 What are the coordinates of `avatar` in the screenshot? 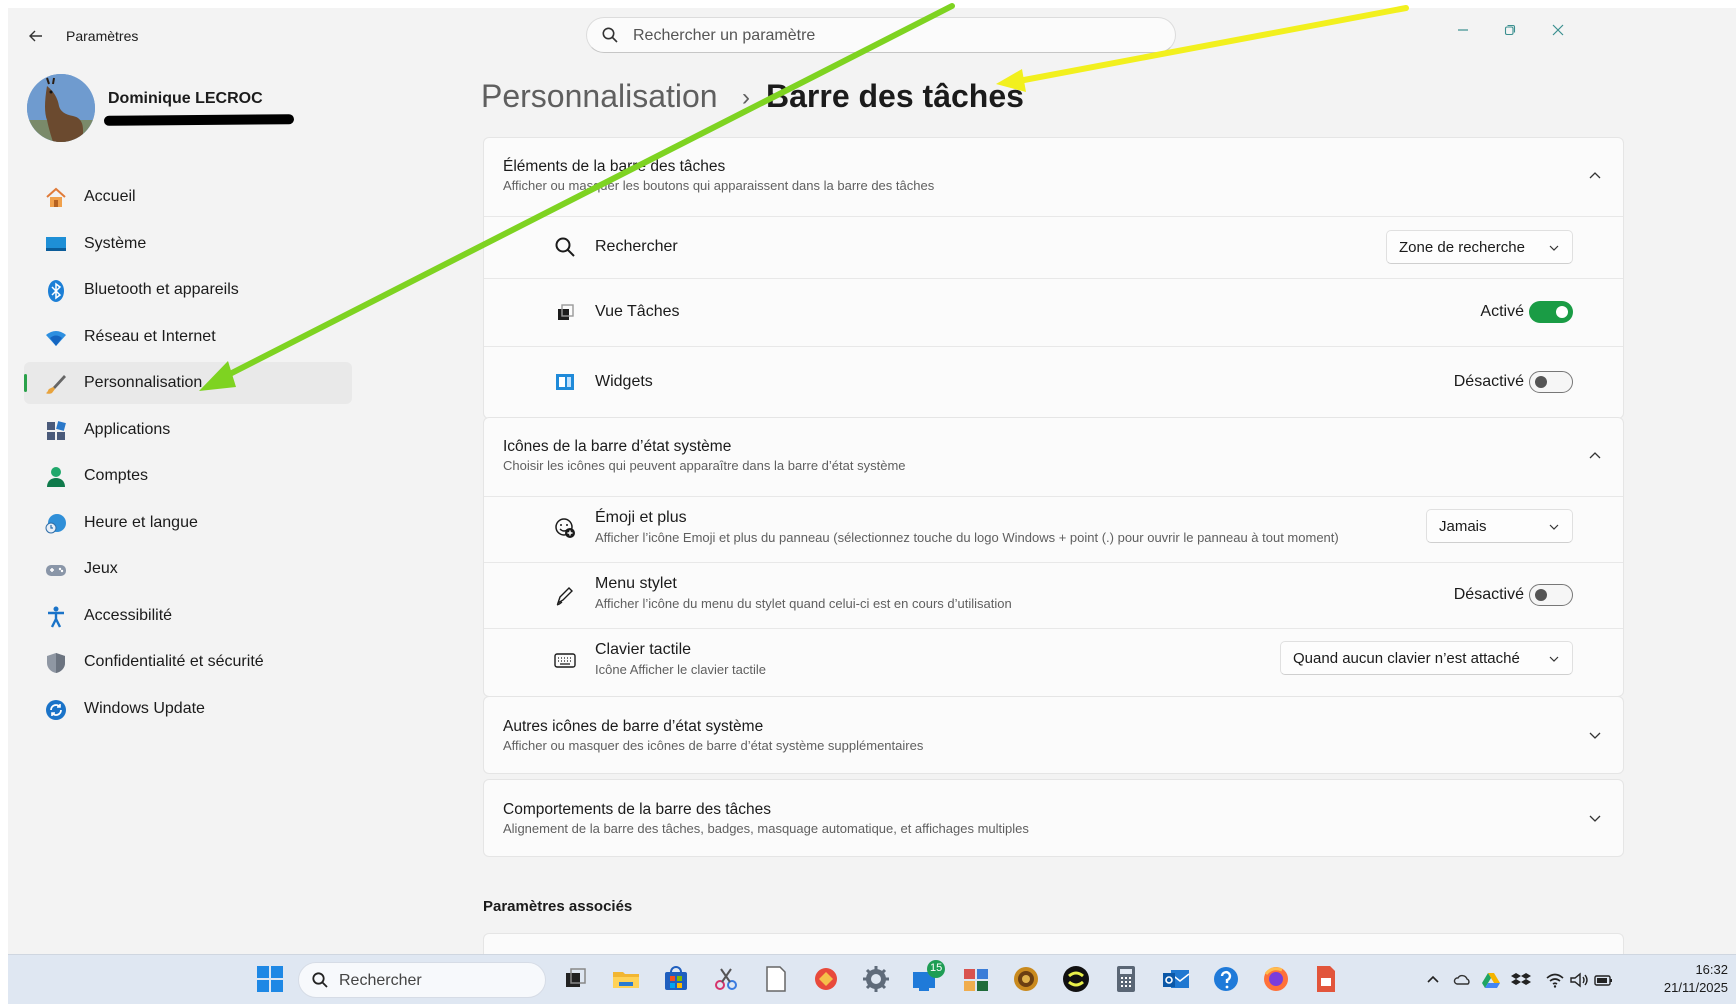 It's located at (61, 108).